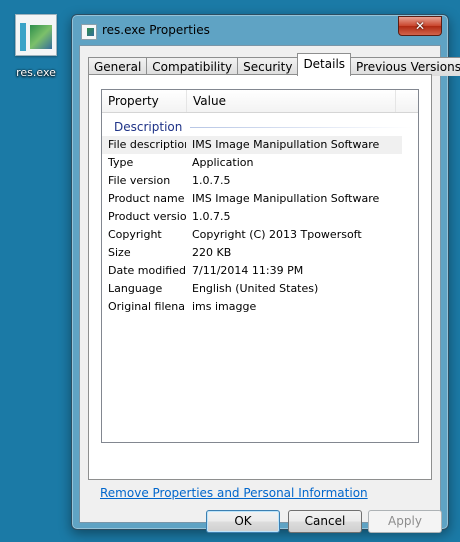 The width and height of the screenshot is (460, 542). Describe the element at coordinates (36, 72) in the screenshot. I see `desktop-icon-label: res.exe` at that location.